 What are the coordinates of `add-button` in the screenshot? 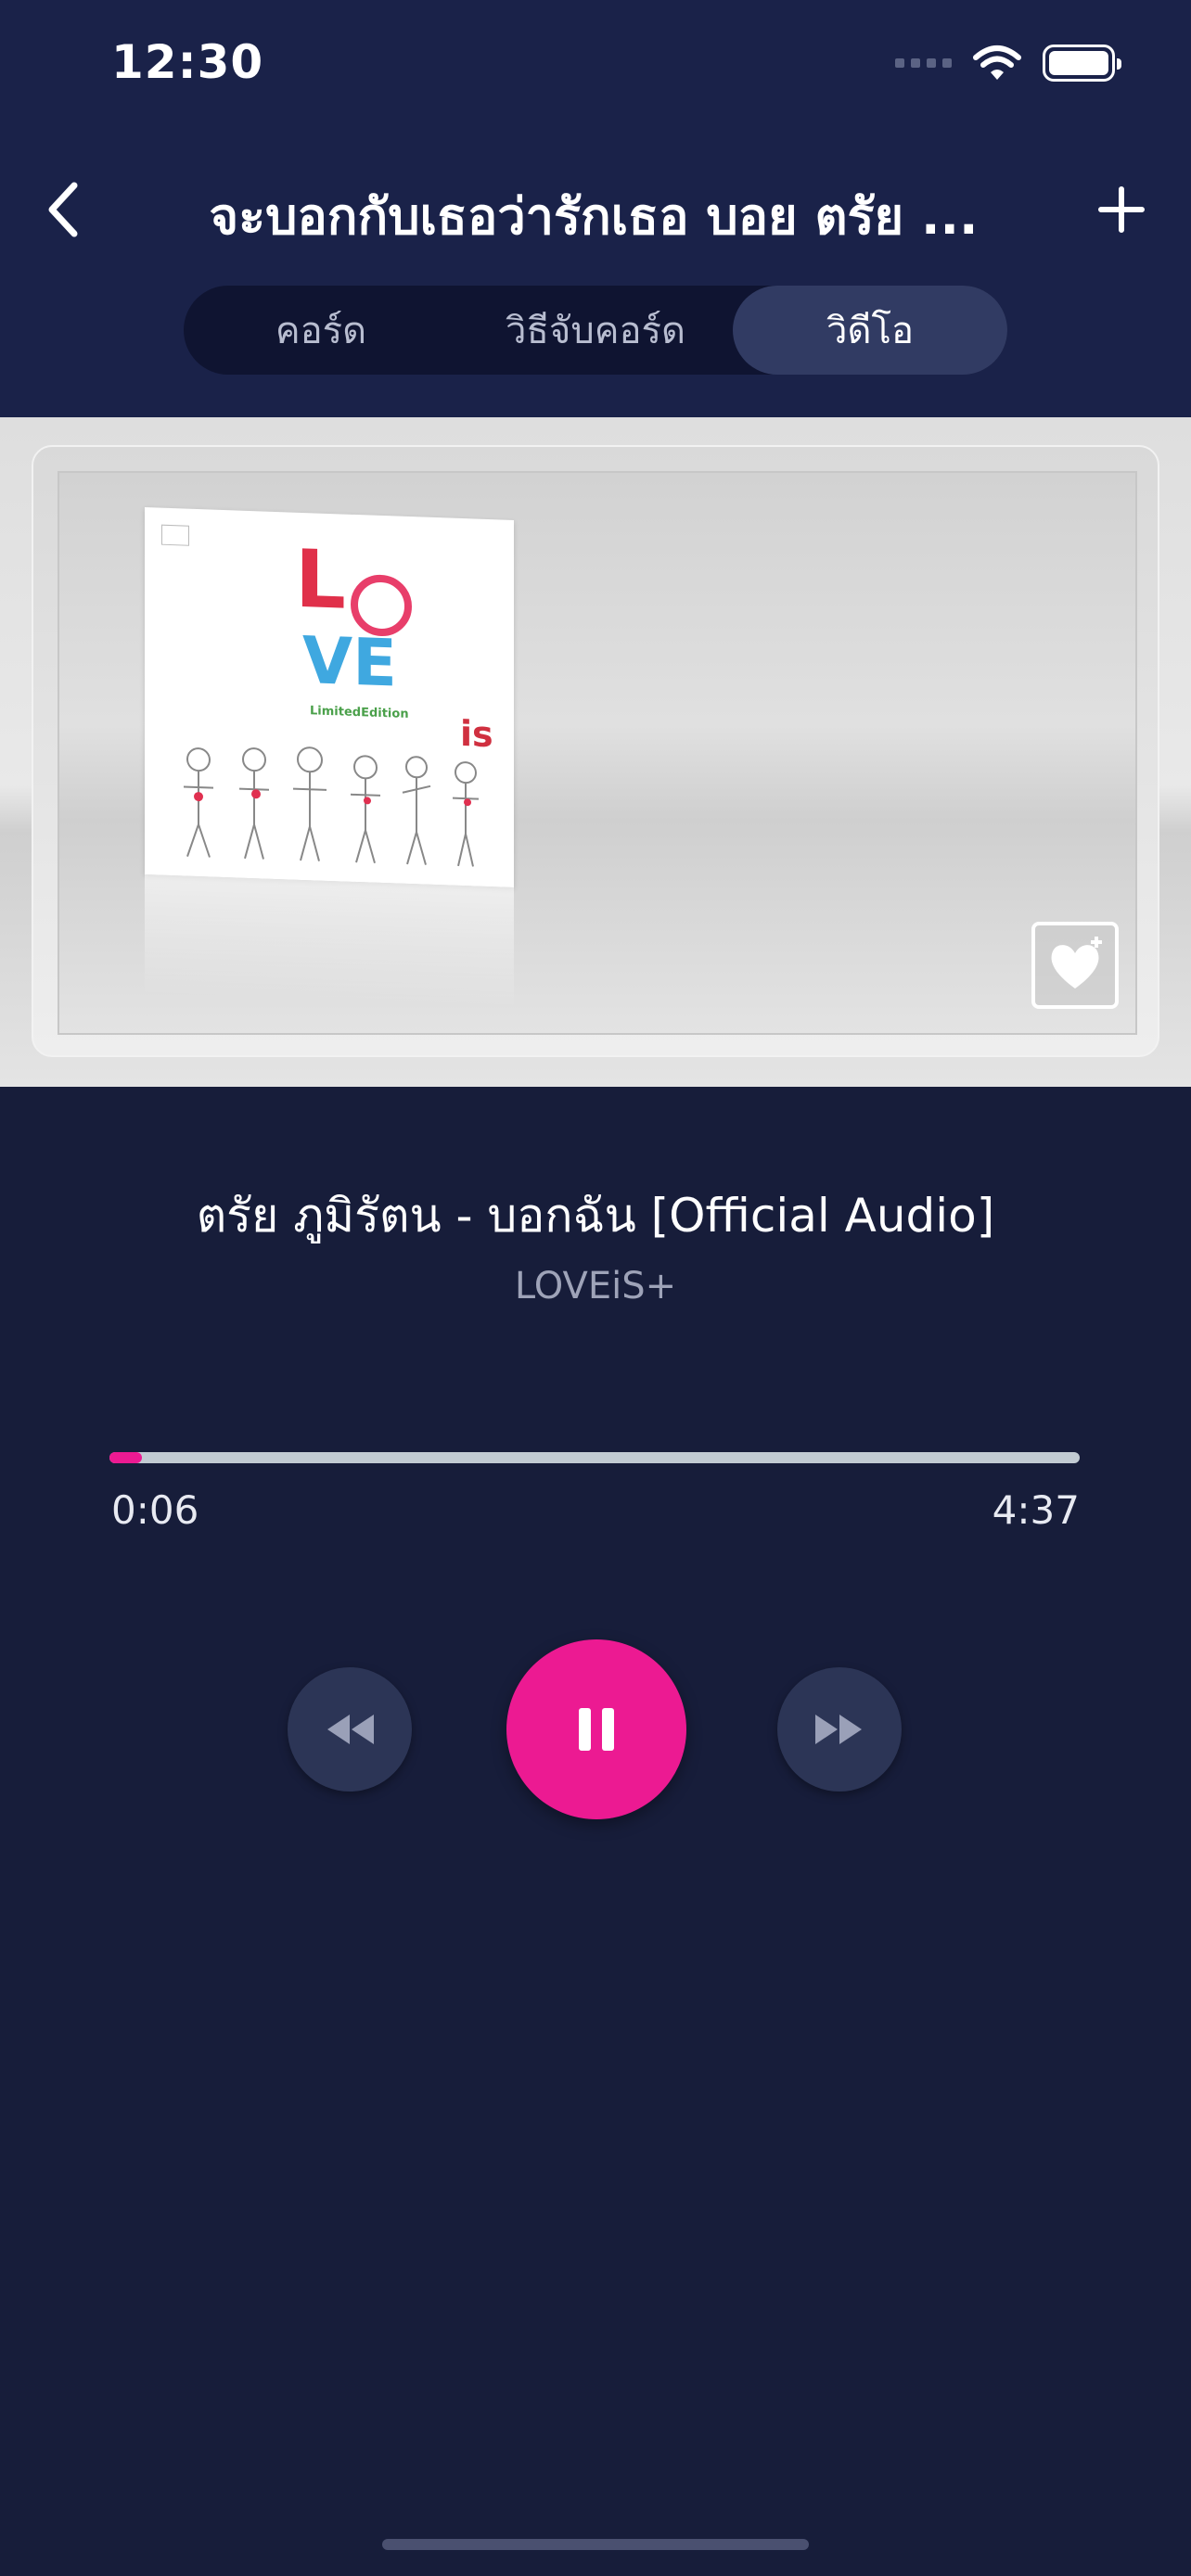 It's located at (1121, 209).